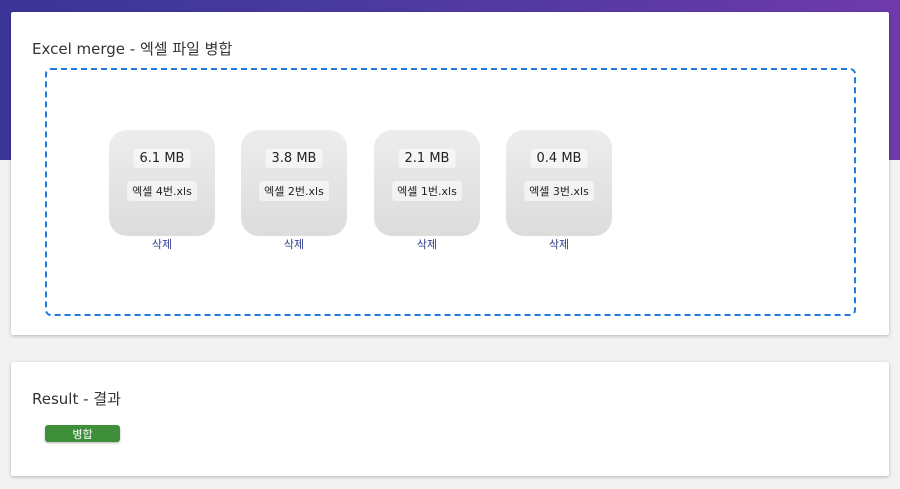 This screenshot has height=489, width=900. I want to click on file-size: 6.1 MB, so click(162, 158).